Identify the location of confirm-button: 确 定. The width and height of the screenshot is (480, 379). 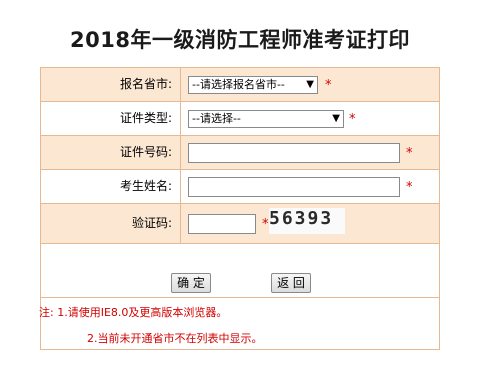
(191, 283).